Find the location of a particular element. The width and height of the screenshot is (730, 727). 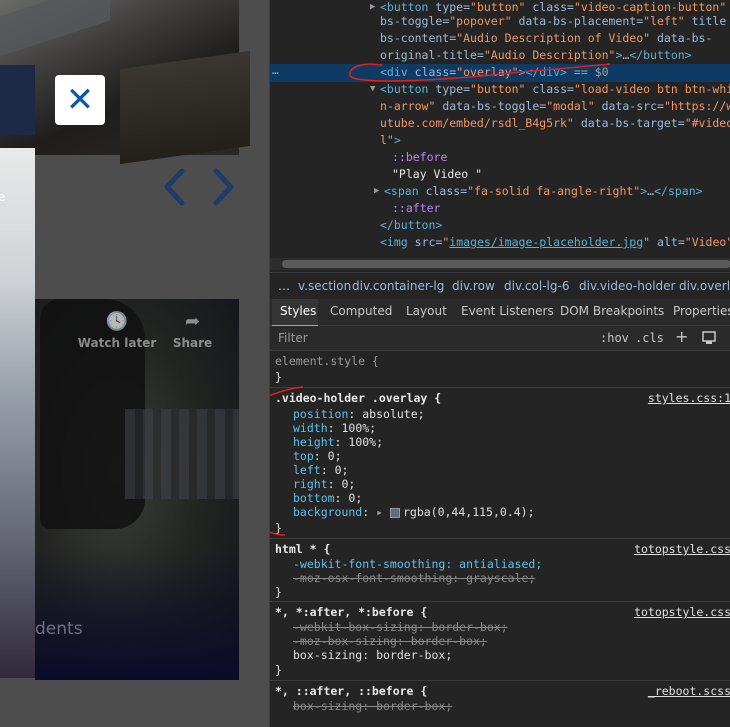

breadcrumb-item: div.video-holder is located at coordinates (627, 286).